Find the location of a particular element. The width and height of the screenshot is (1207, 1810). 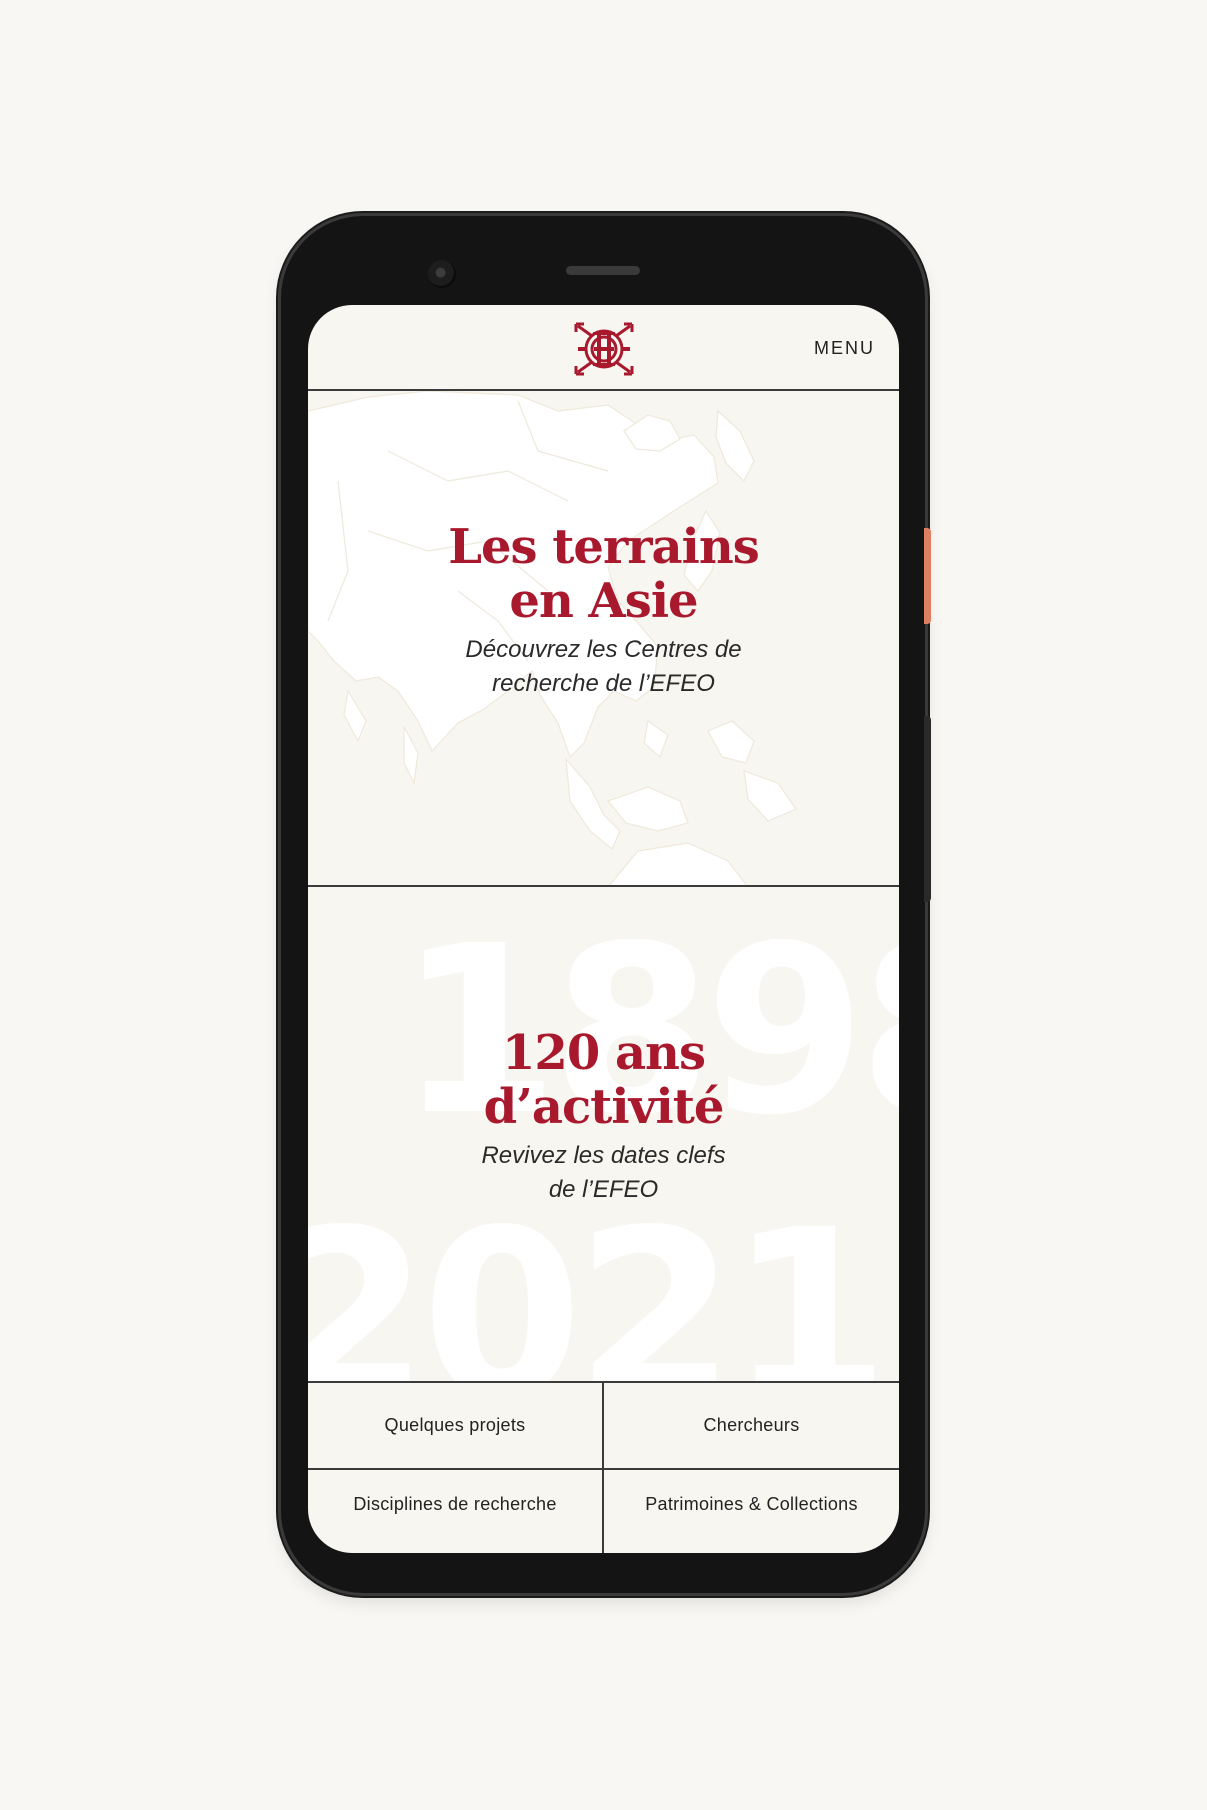

menu-button: MENU is located at coordinates (844, 348).